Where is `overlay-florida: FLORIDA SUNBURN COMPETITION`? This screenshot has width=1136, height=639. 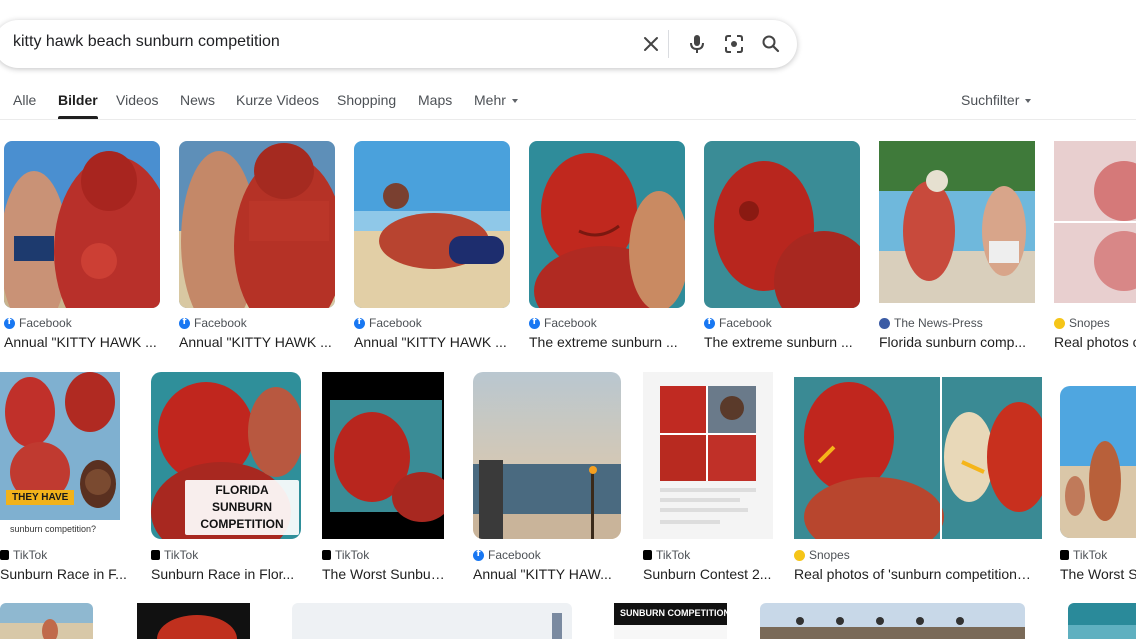
overlay-florida: FLORIDA SUNBURN COMPETITION is located at coordinates (242, 507).